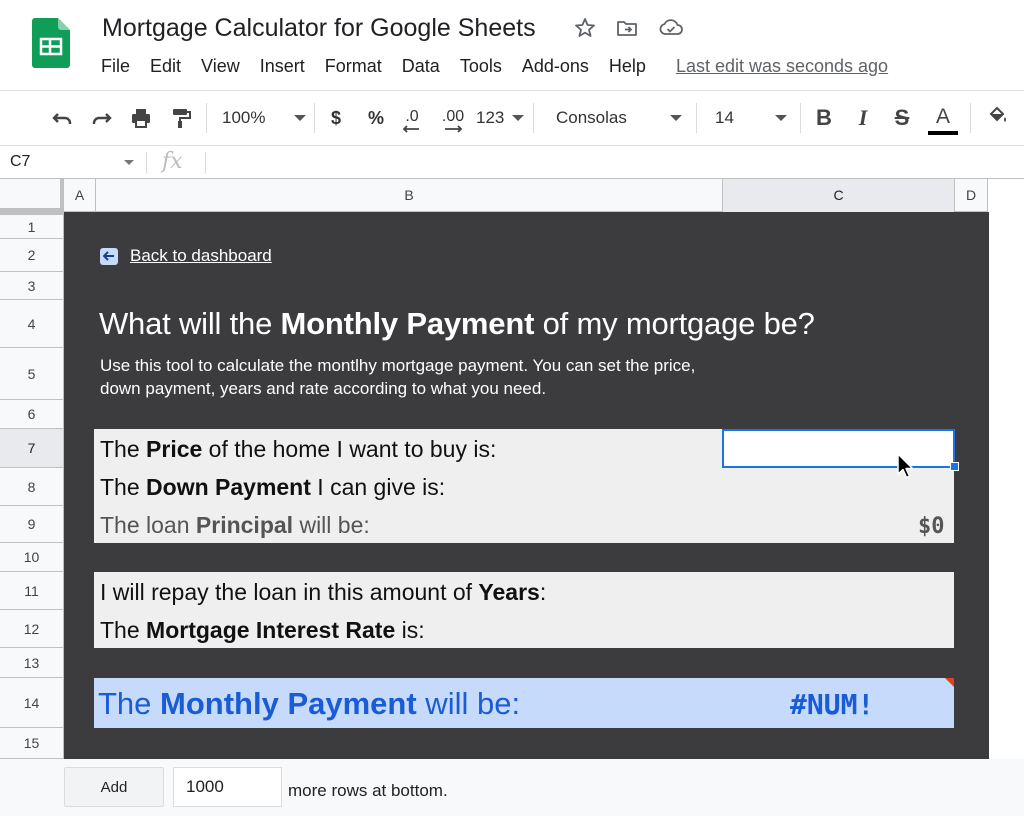 This screenshot has width=1024, height=816. I want to click on column-header-c: C, so click(839, 195).